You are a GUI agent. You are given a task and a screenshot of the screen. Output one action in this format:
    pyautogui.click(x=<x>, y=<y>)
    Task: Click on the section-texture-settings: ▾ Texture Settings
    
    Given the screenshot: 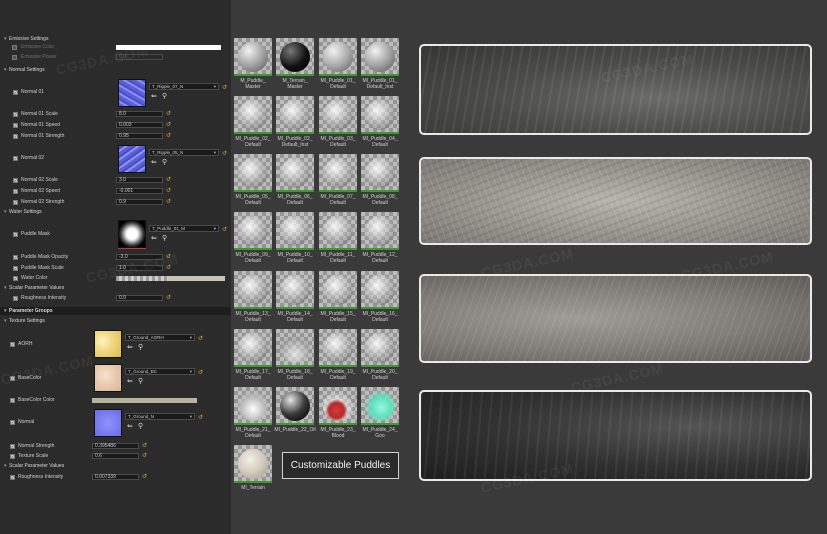 What is the action you would take?
    pyautogui.click(x=24, y=321)
    